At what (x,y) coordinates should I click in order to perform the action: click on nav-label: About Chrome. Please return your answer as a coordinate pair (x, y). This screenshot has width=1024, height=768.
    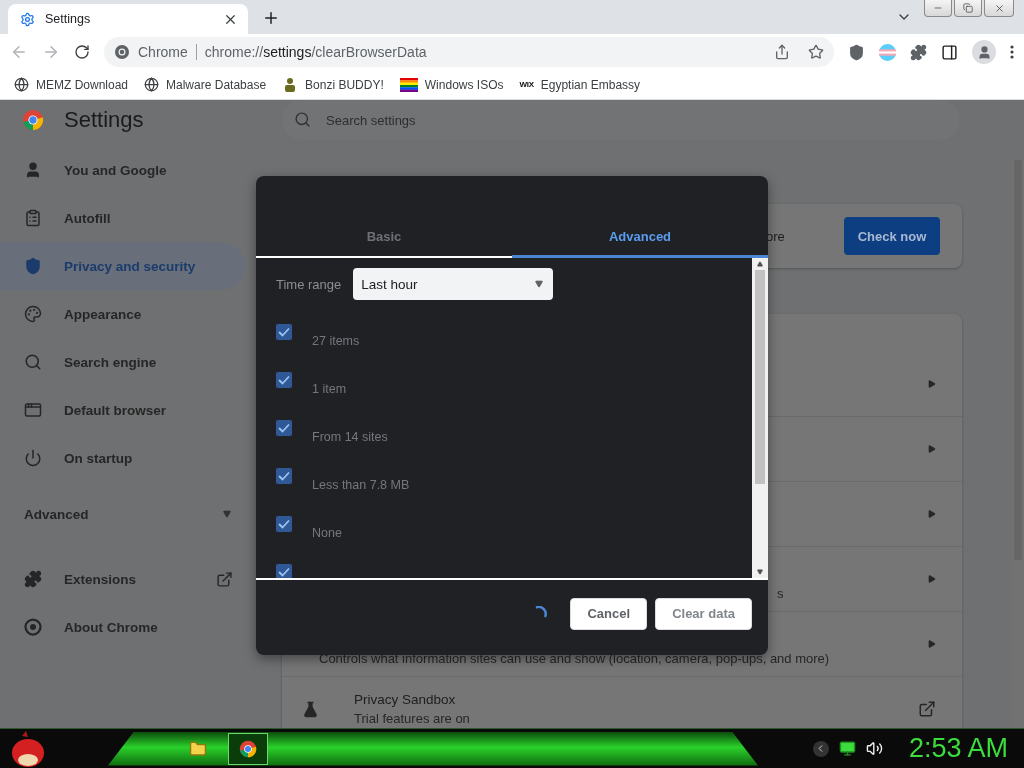
    Looking at the image, I should click on (111, 627).